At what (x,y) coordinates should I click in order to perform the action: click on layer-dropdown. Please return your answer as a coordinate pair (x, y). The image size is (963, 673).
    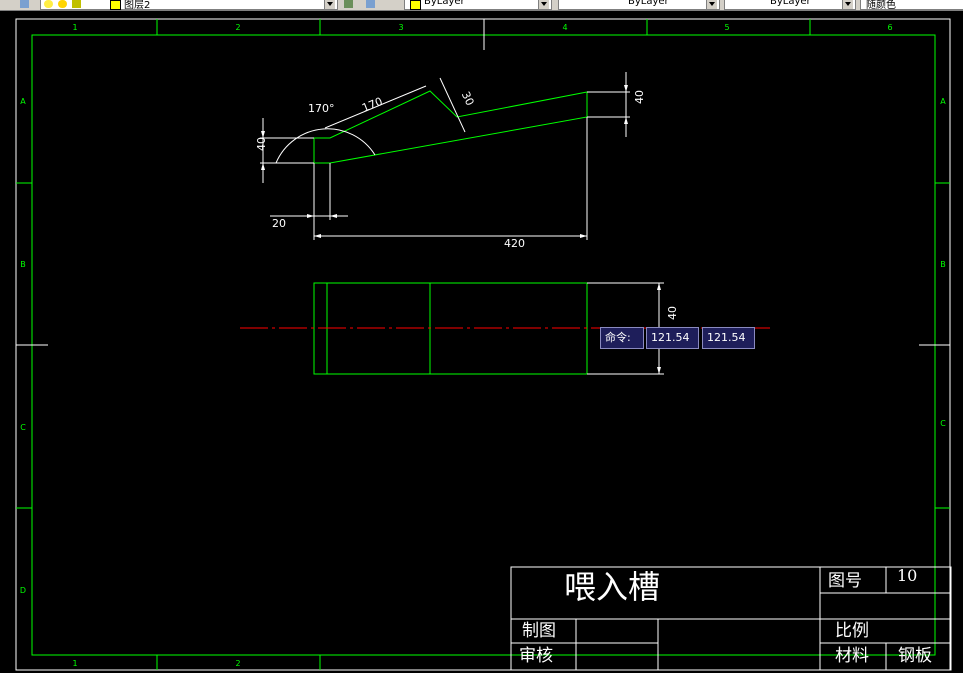
    Looking at the image, I should click on (189, 5).